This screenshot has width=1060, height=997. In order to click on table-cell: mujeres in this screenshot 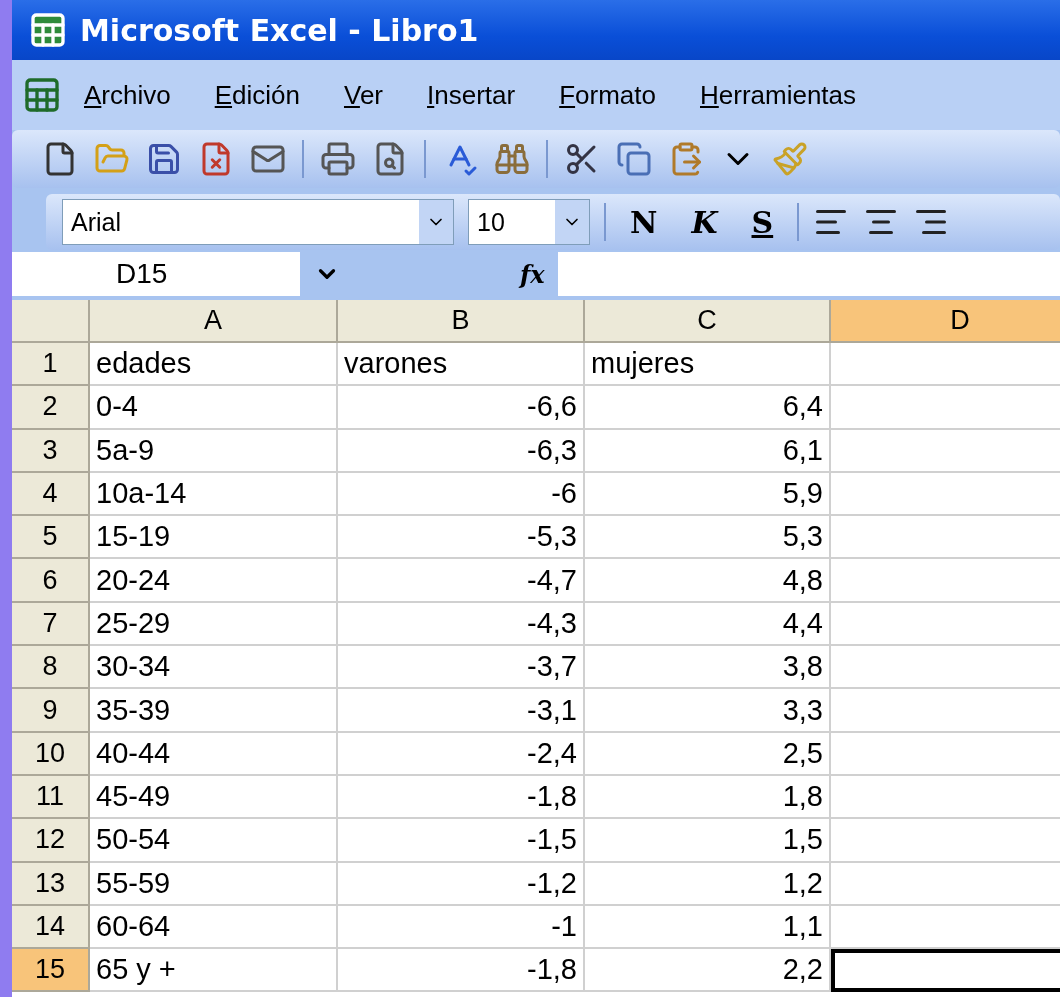, I will do `click(708, 365)`.